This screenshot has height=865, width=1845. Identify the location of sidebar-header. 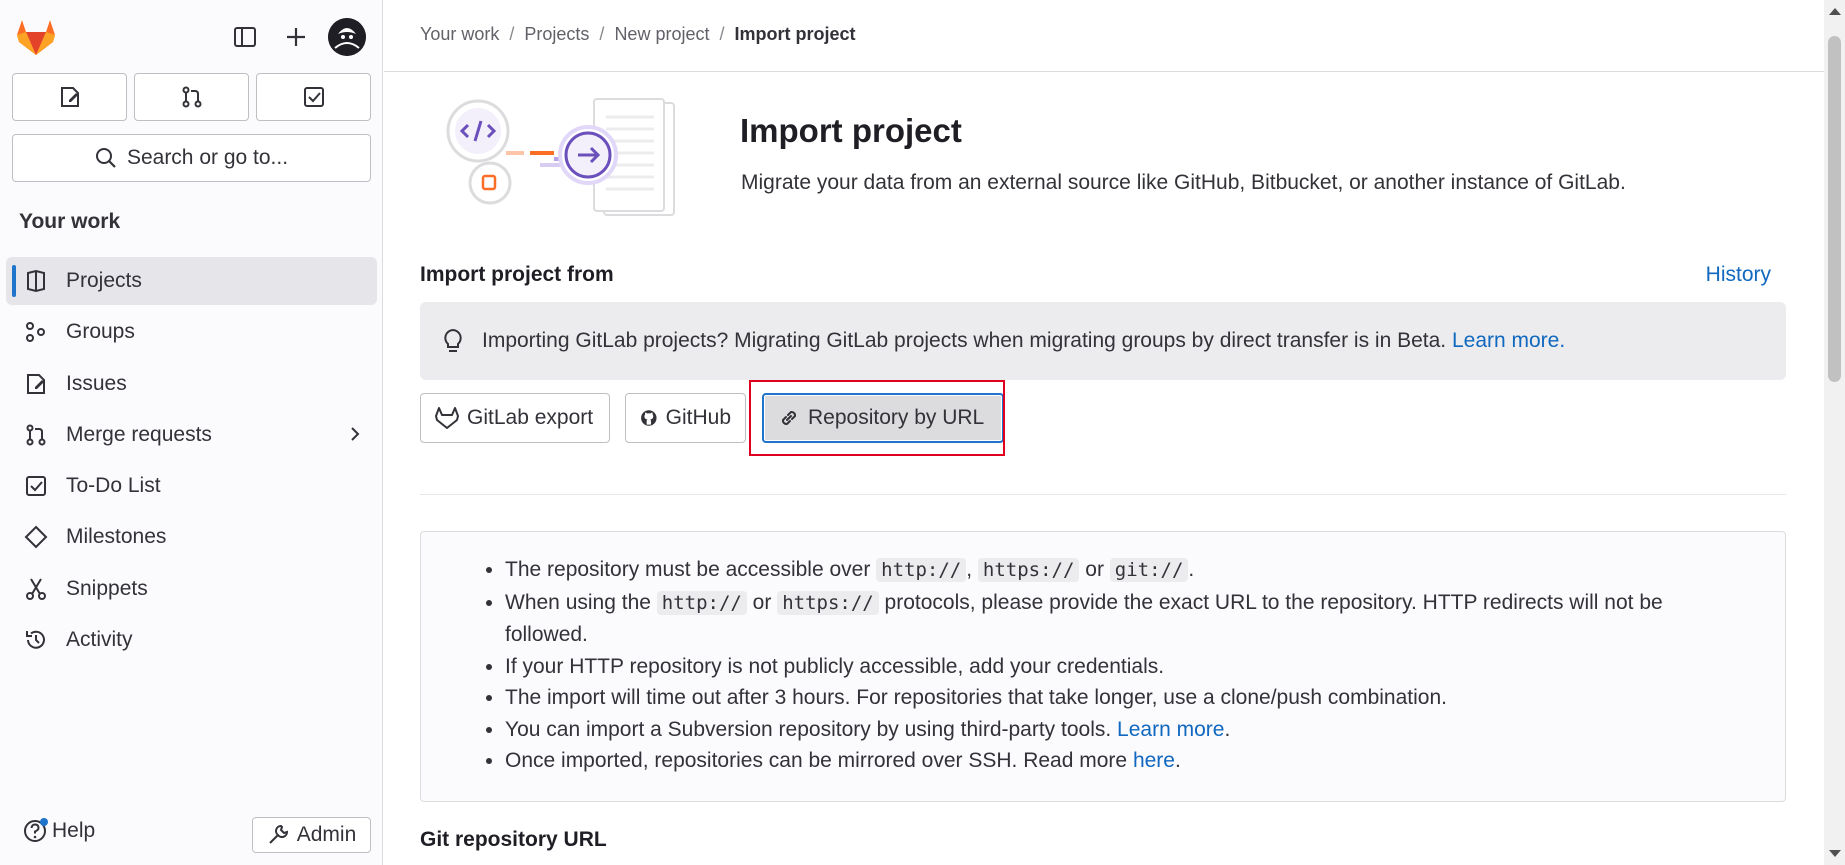
(191, 36).